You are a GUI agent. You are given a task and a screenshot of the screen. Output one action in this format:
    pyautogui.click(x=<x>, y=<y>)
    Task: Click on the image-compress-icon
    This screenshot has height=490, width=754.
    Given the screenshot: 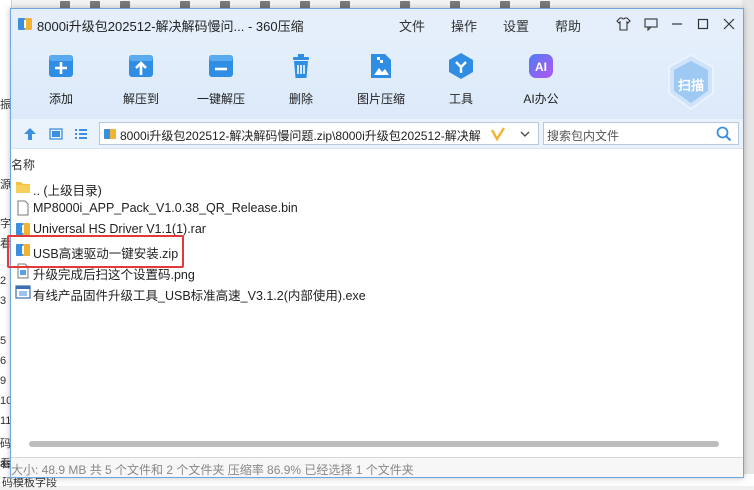 What is the action you would take?
    pyautogui.click(x=381, y=66)
    